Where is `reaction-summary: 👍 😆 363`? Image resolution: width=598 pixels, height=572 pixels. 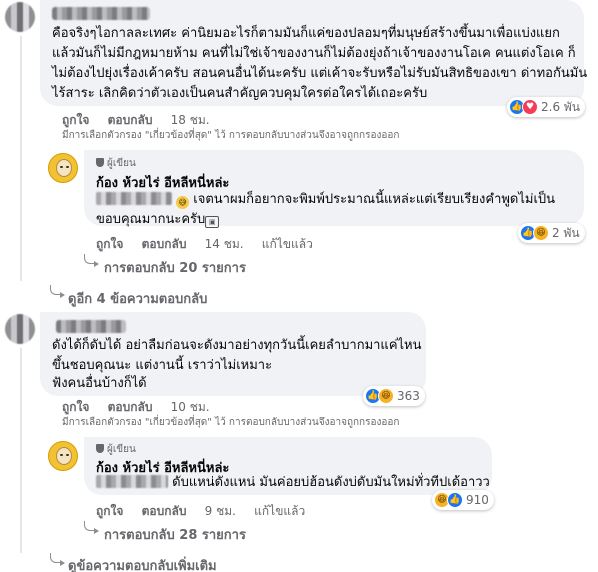
reaction-summary: 👍 😆 363 is located at coordinates (394, 396).